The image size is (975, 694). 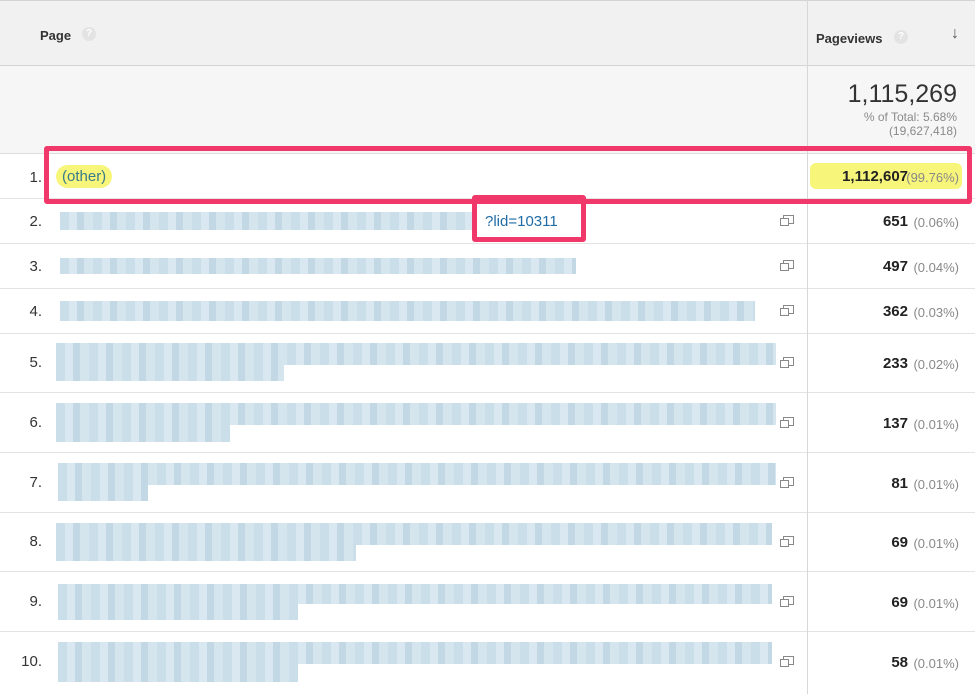 I want to click on row-index: 3., so click(x=35, y=266).